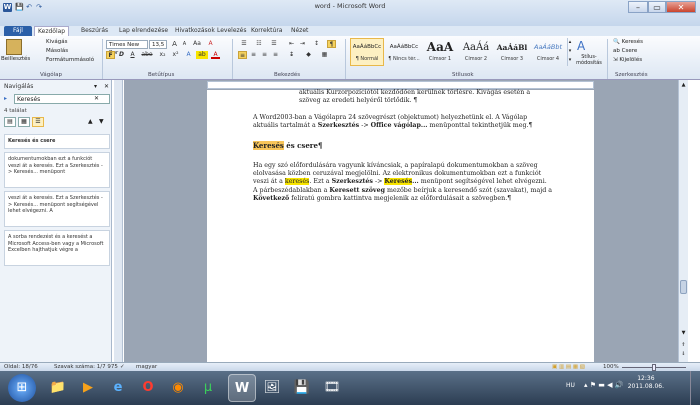 This screenshot has height=405, width=700. What do you see at coordinates (146, 367) in the screenshot?
I see `language-indicator: magyar` at bounding box center [146, 367].